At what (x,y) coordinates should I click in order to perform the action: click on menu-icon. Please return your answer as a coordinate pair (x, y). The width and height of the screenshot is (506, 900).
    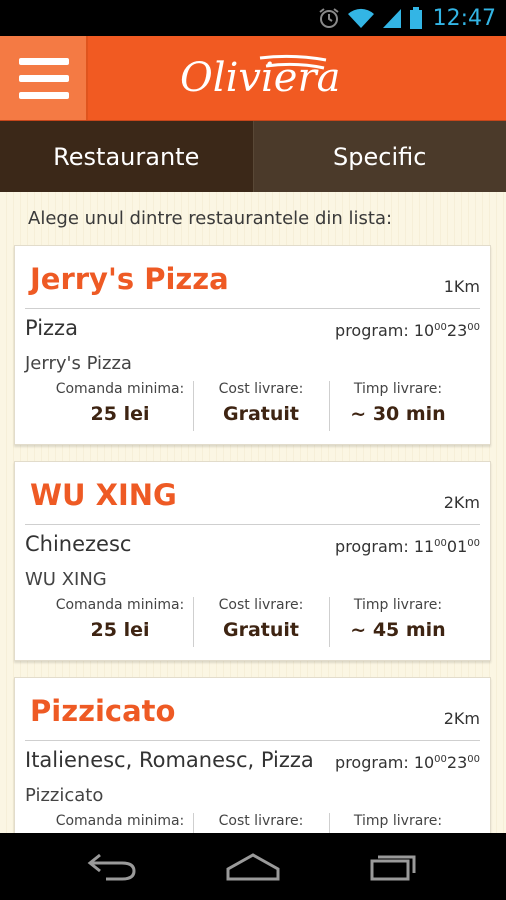
    Looking at the image, I should click on (44, 61).